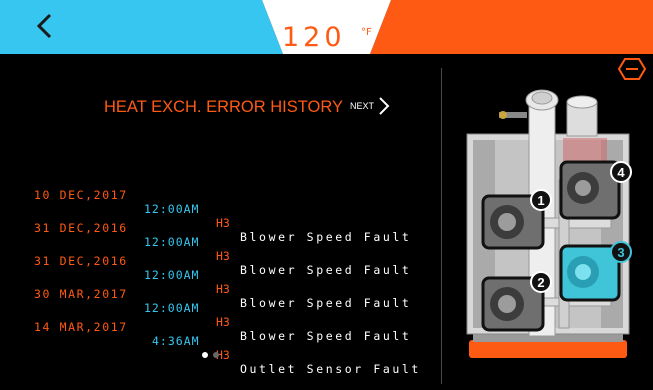  I want to click on pagination-dots, so click(210, 355).